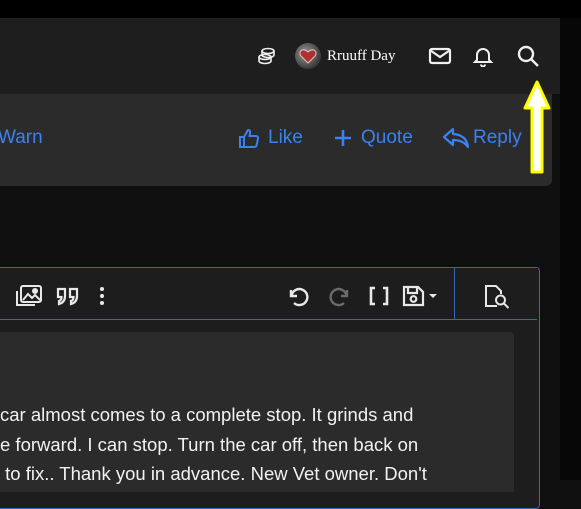 The width and height of the screenshot is (581, 509). I want to click on undo-icon, so click(298, 296).